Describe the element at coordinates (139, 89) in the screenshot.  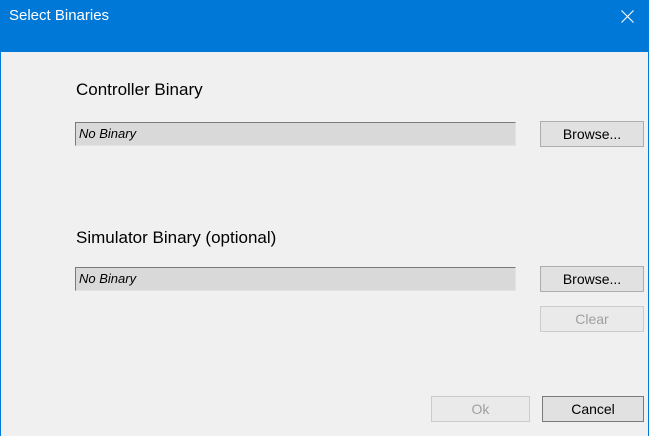
I see `controller-binary-heading: Controller Binary` at that location.